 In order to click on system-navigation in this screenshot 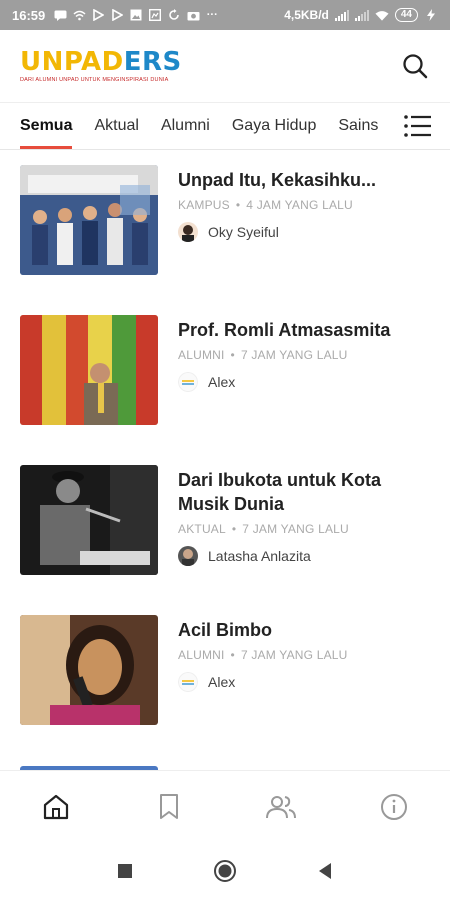, I will do `click(225, 871)`.